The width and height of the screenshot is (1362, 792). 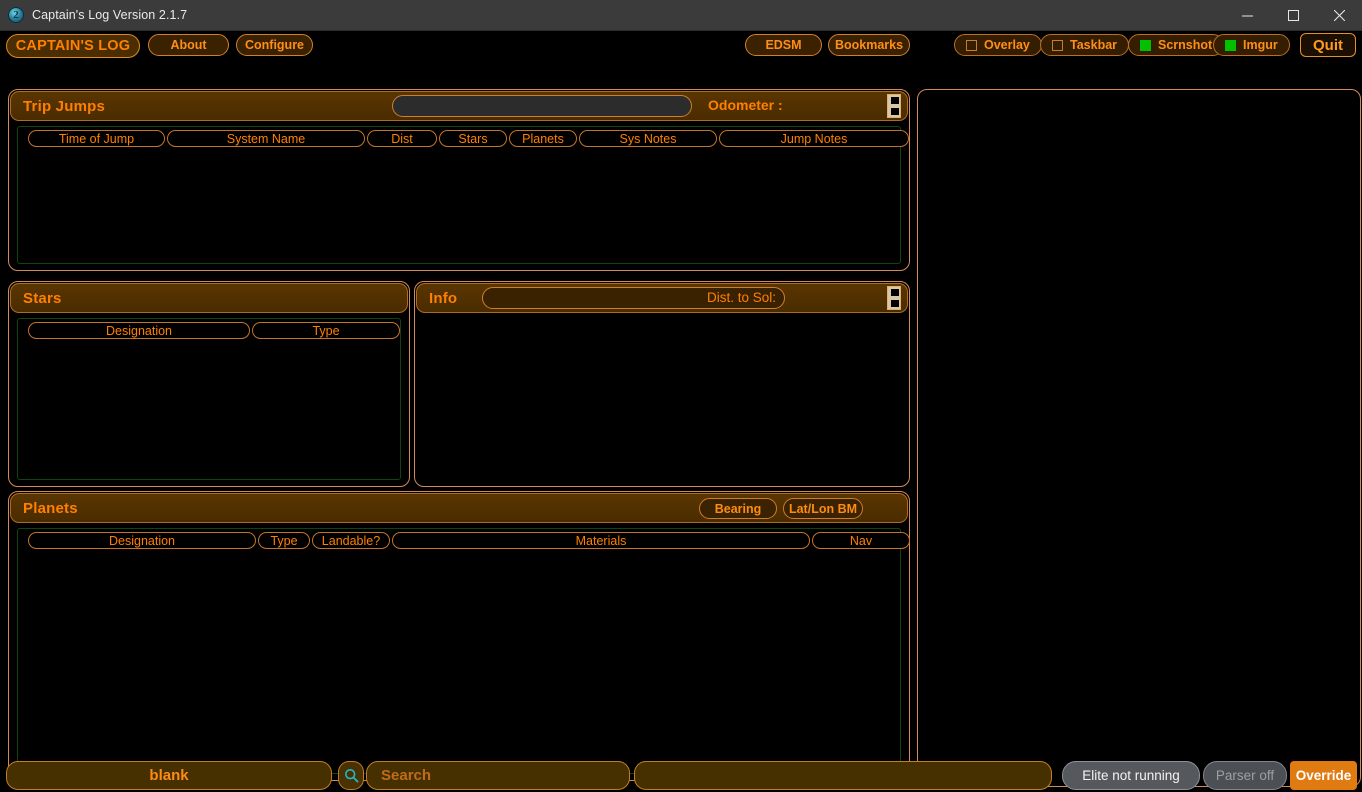 What do you see at coordinates (274, 45) in the screenshot?
I see `configure-button: Configure` at bounding box center [274, 45].